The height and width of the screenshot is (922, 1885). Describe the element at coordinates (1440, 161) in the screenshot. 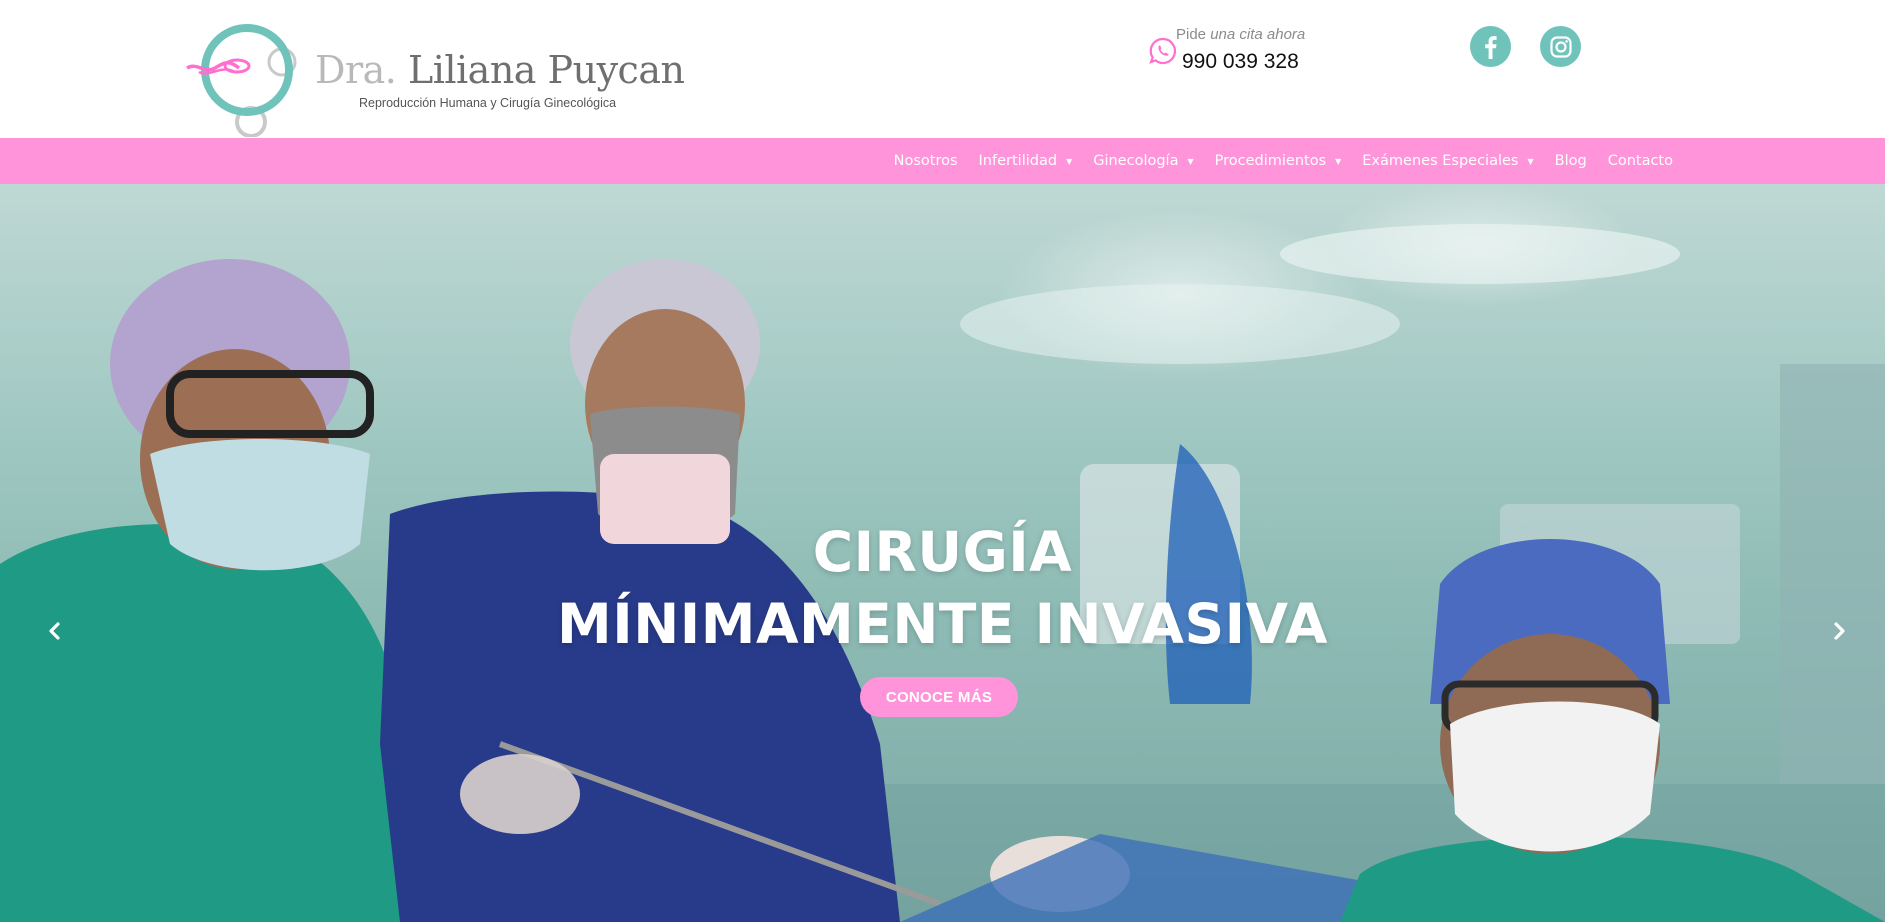

I see `nav-item-label: Exámenes Especiales` at that location.